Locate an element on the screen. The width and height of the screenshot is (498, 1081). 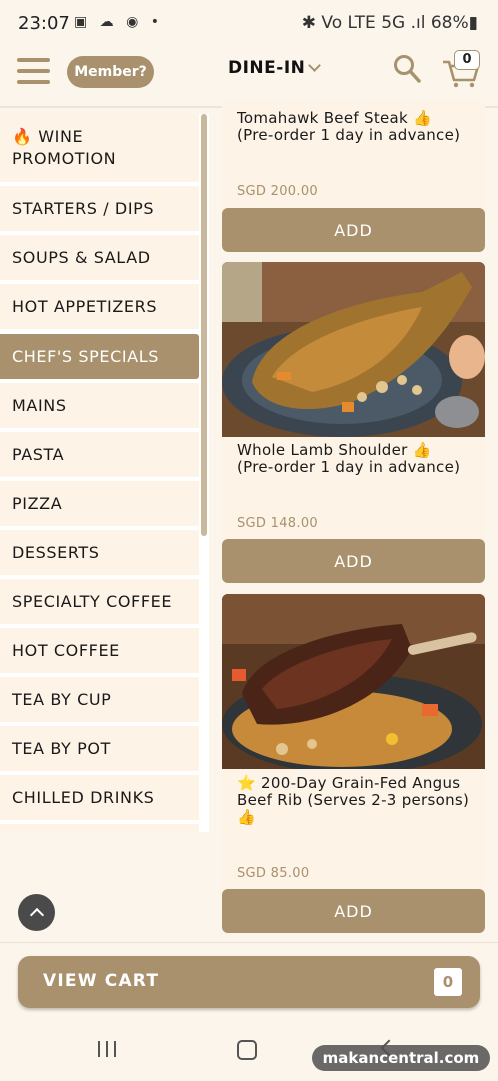
category-mains: MAINS is located at coordinates (99, 405).